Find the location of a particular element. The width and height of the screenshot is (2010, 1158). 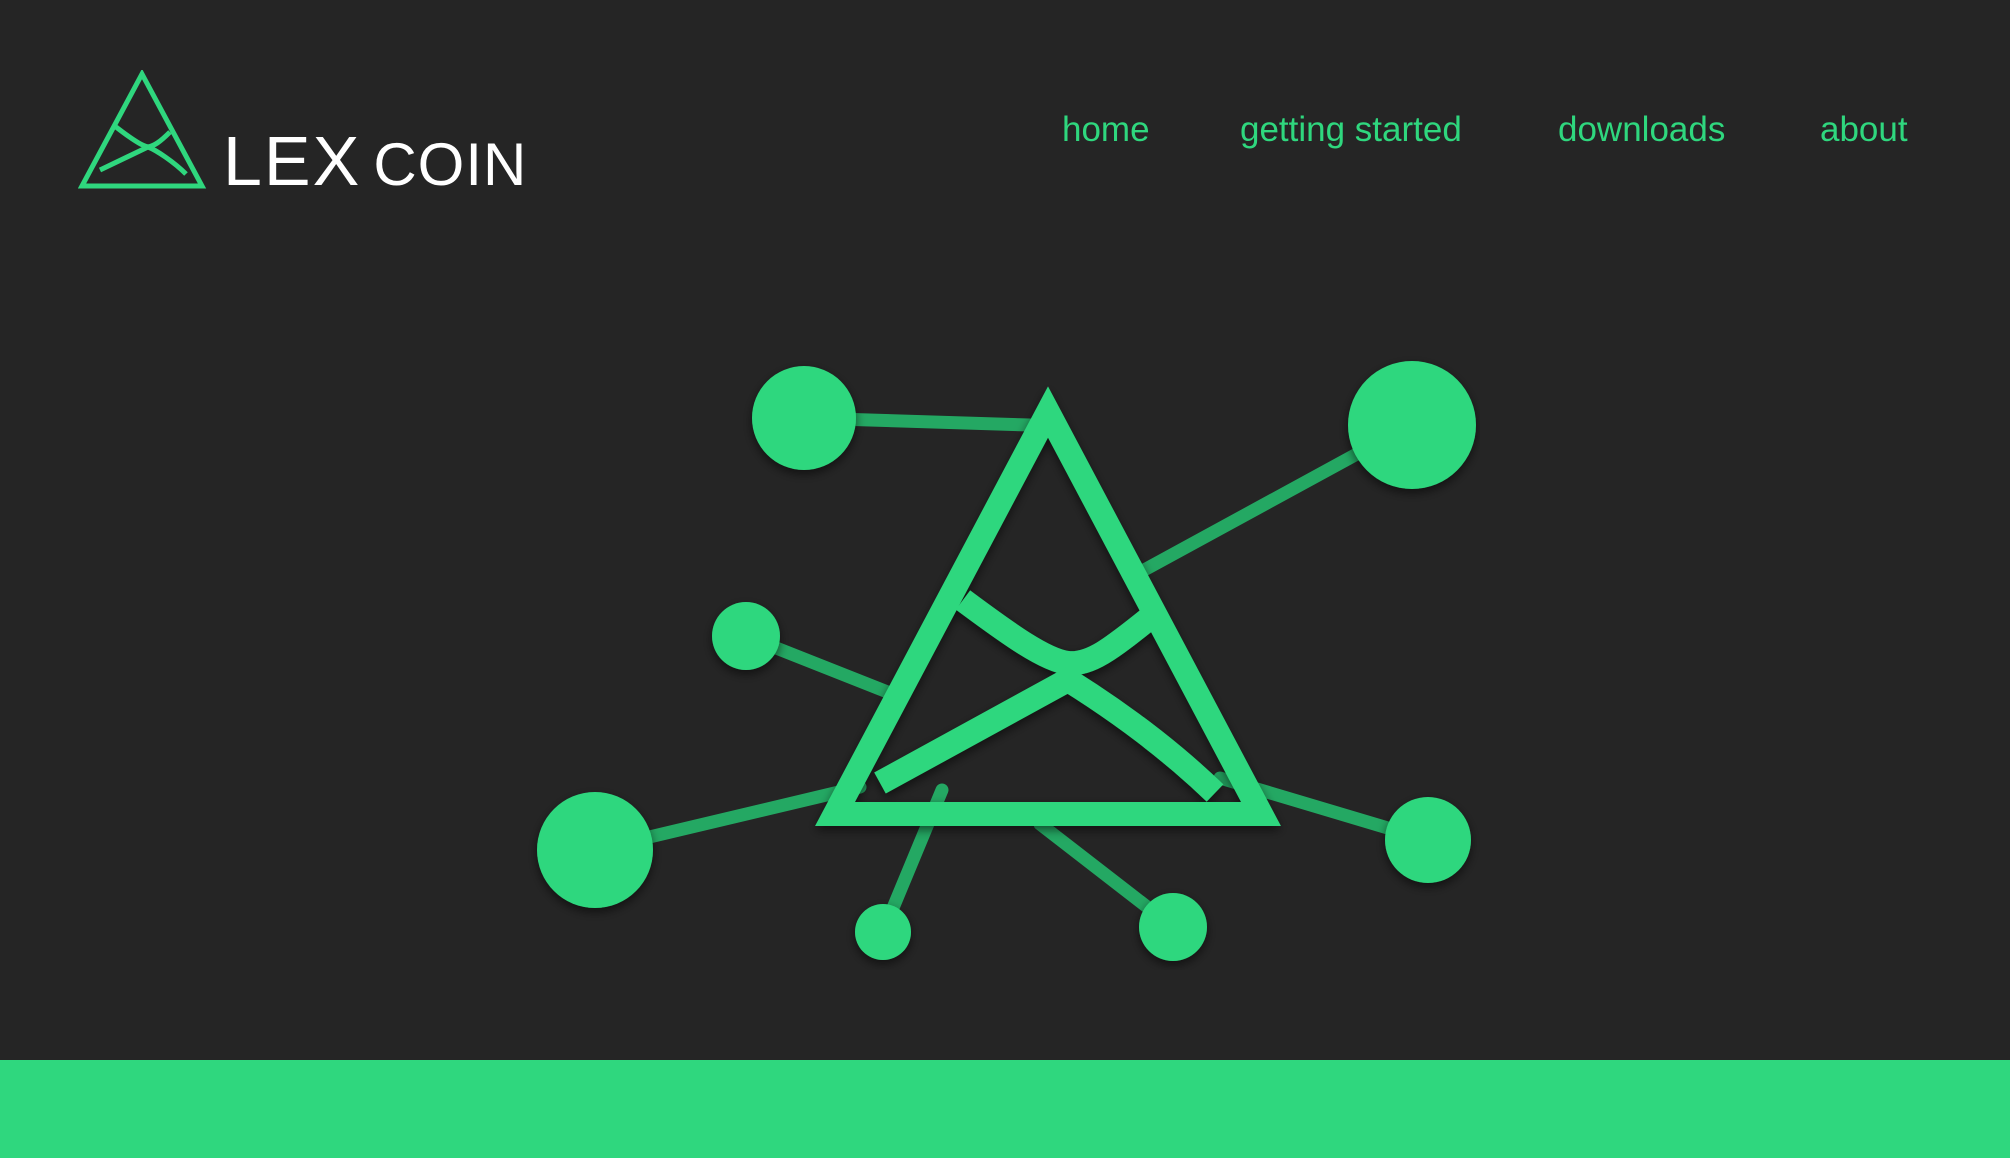

node-bottom-left is located at coordinates (595, 850).